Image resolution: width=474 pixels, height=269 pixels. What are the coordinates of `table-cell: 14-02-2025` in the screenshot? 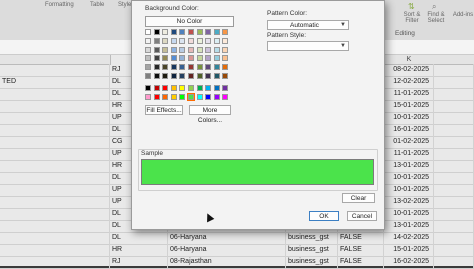 It's located at (409, 238).